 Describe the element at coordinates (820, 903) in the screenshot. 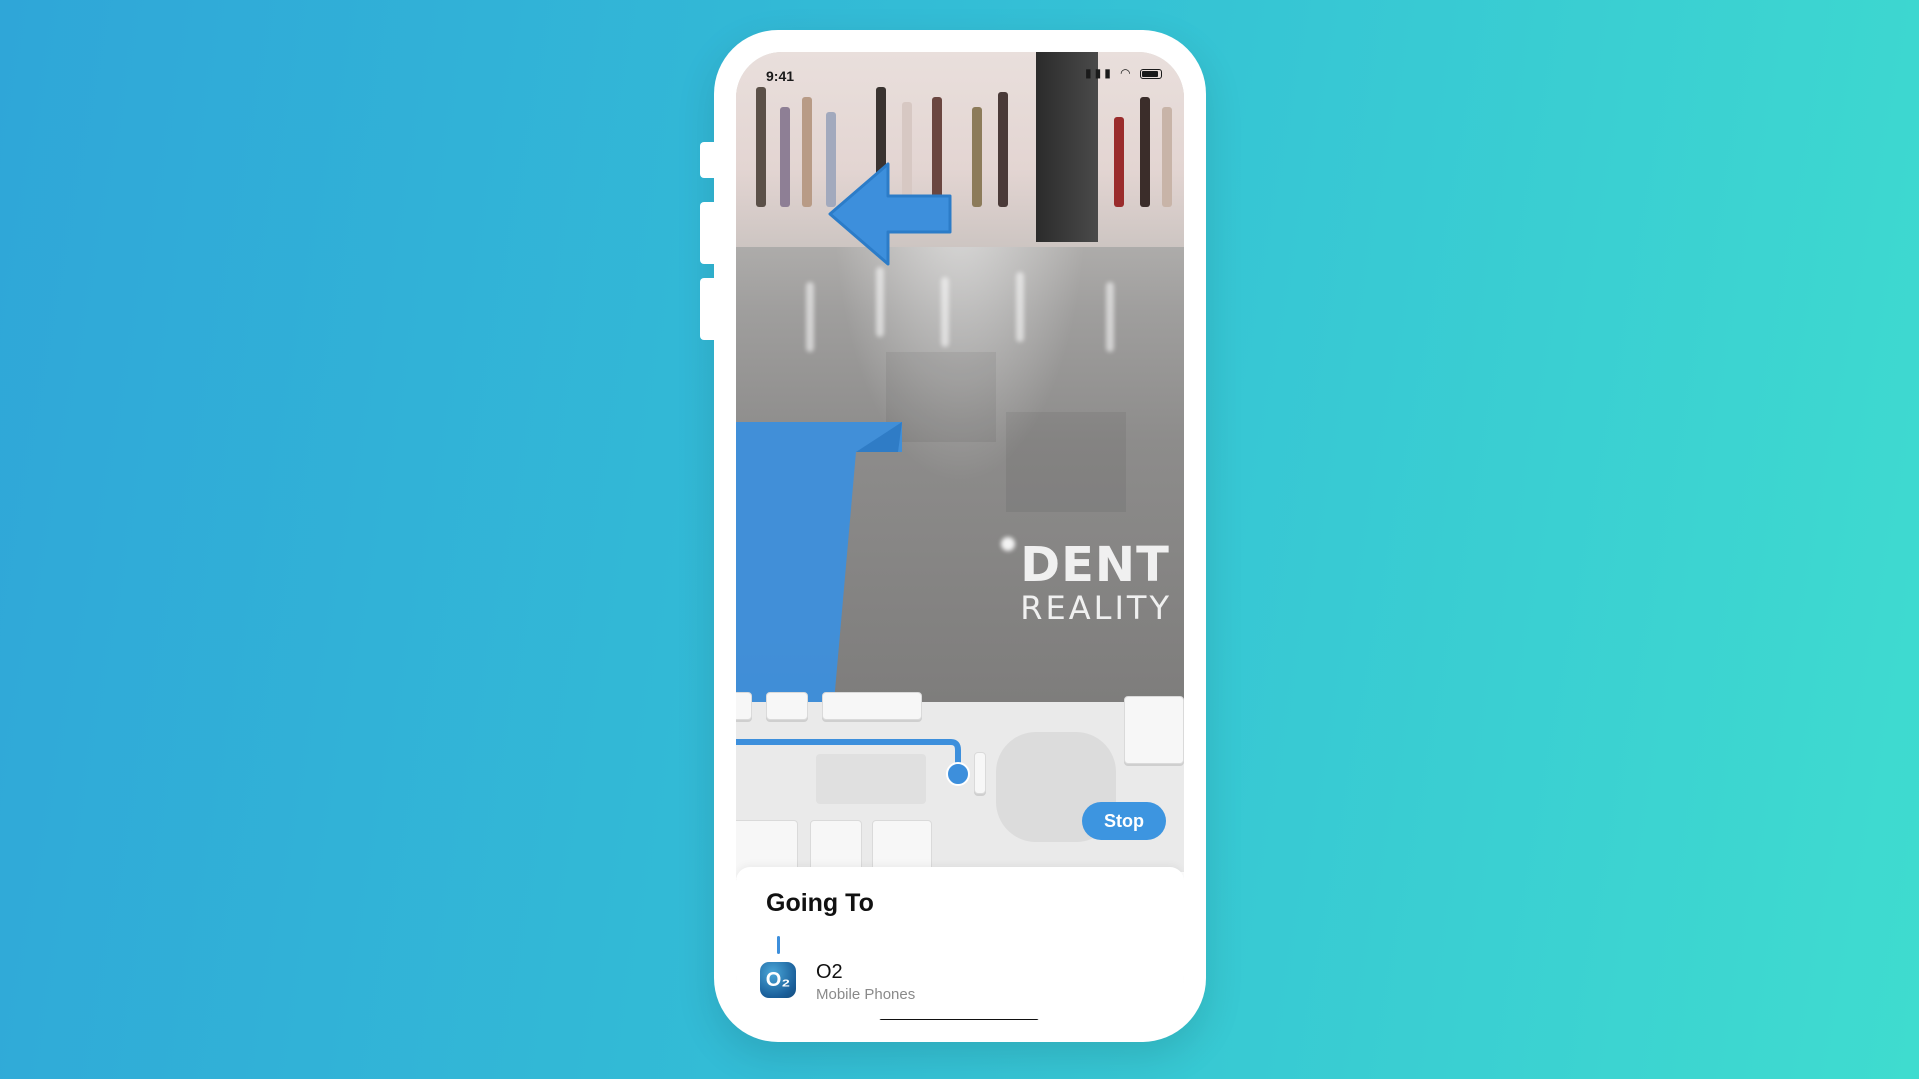

I see `going-to-title: Going To` at that location.